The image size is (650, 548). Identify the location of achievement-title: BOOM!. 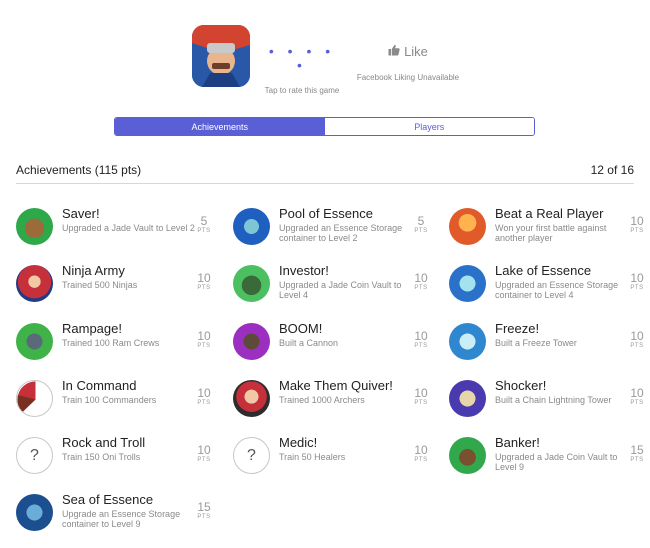
(301, 328).